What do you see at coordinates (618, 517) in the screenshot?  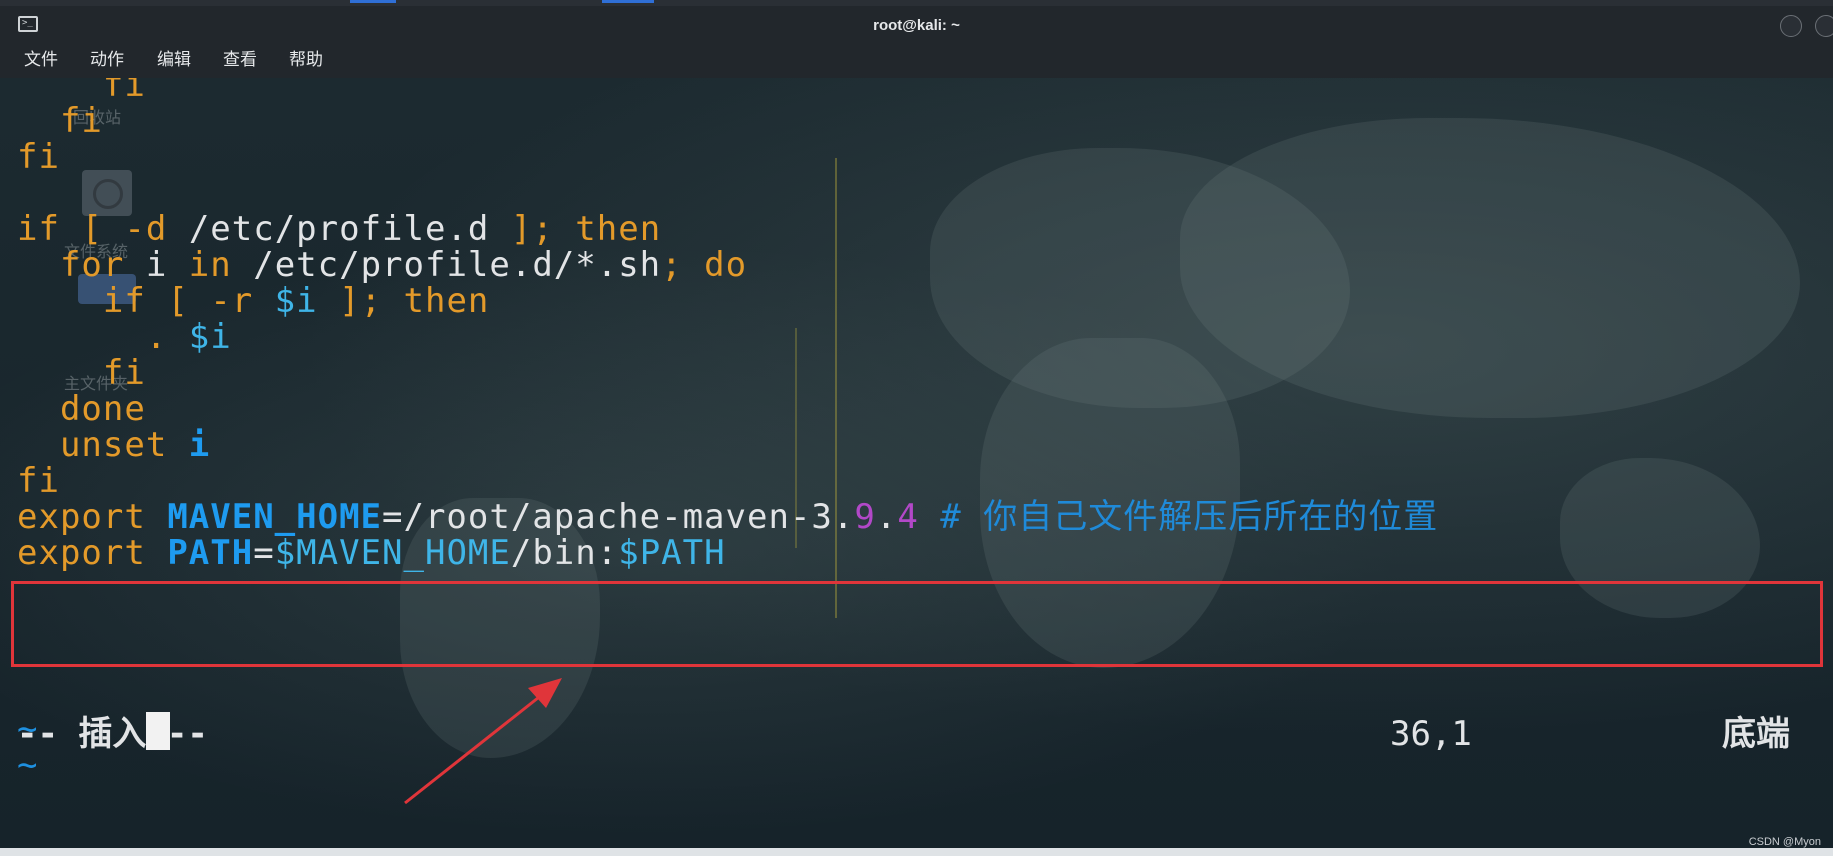 I see `code-token: =/root/apache-maven-3.` at bounding box center [618, 517].